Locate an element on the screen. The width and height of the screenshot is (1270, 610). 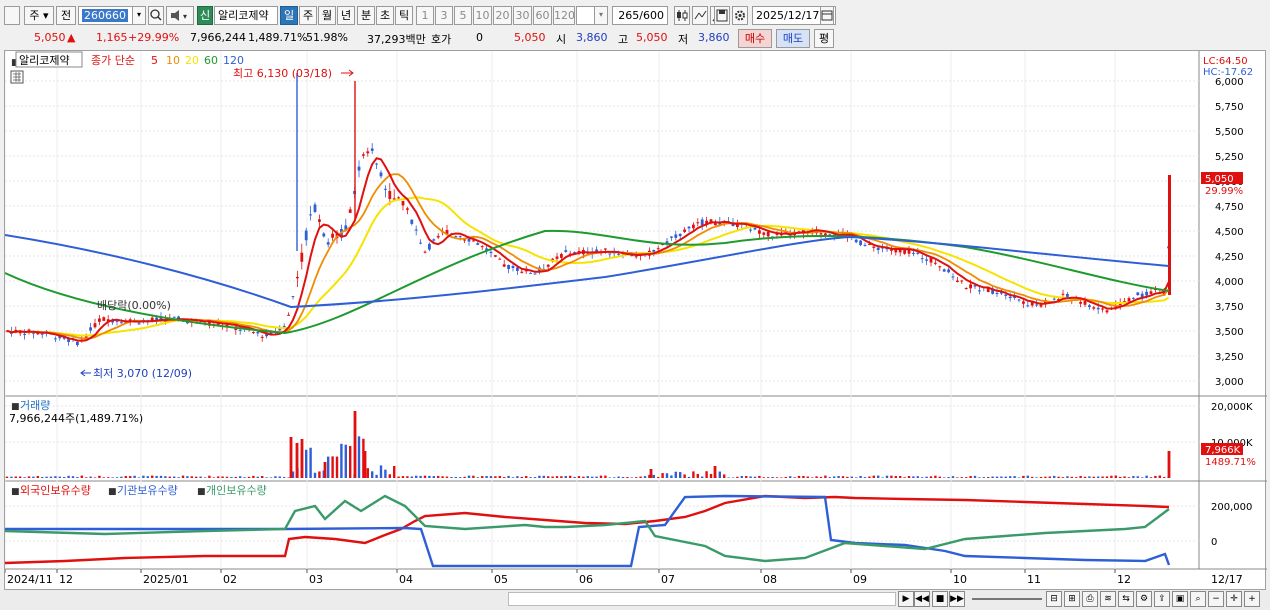
horizontal-scrollbar is located at coordinates (702, 599).